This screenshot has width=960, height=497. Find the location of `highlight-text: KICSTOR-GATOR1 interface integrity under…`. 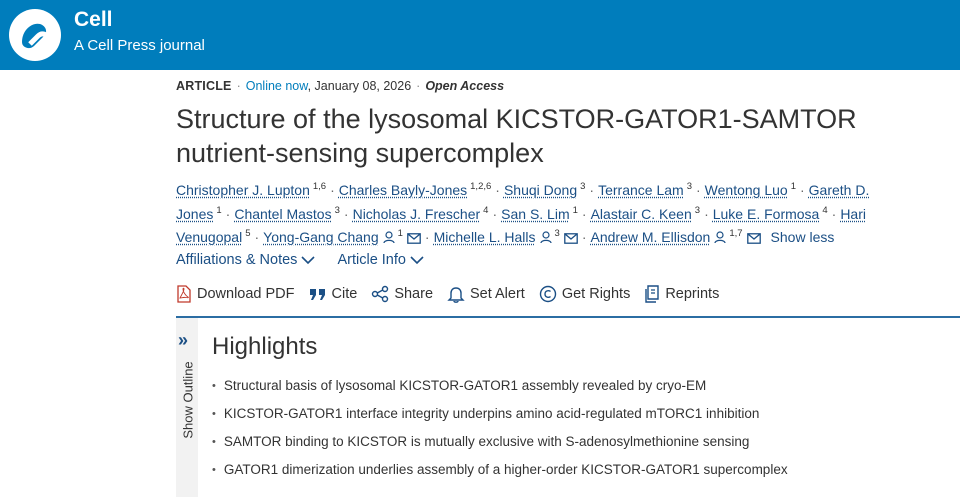

highlight-text: KICSTOR-GATOR1 interface integrity under… is located at coordinates (491, 413).